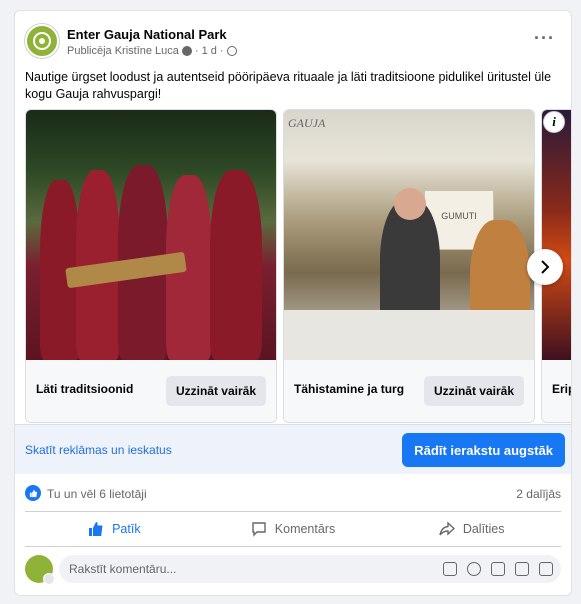 This screenshot has height=604, width=581. I want to click on action-bar: Patīk Komentārs Dalīties, so click(293, 529).